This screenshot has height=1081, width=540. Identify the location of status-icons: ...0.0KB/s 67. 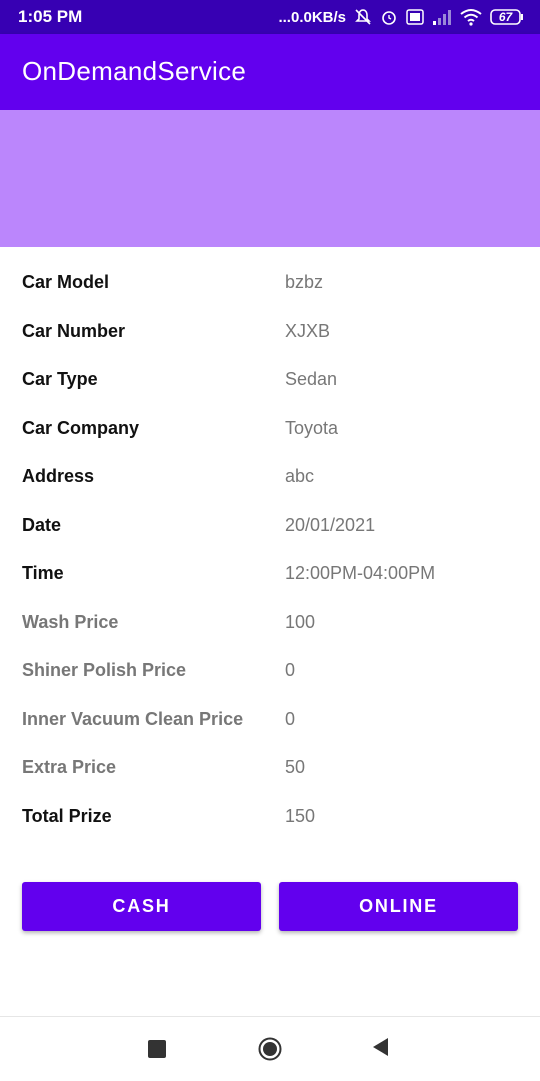
(401, 17).